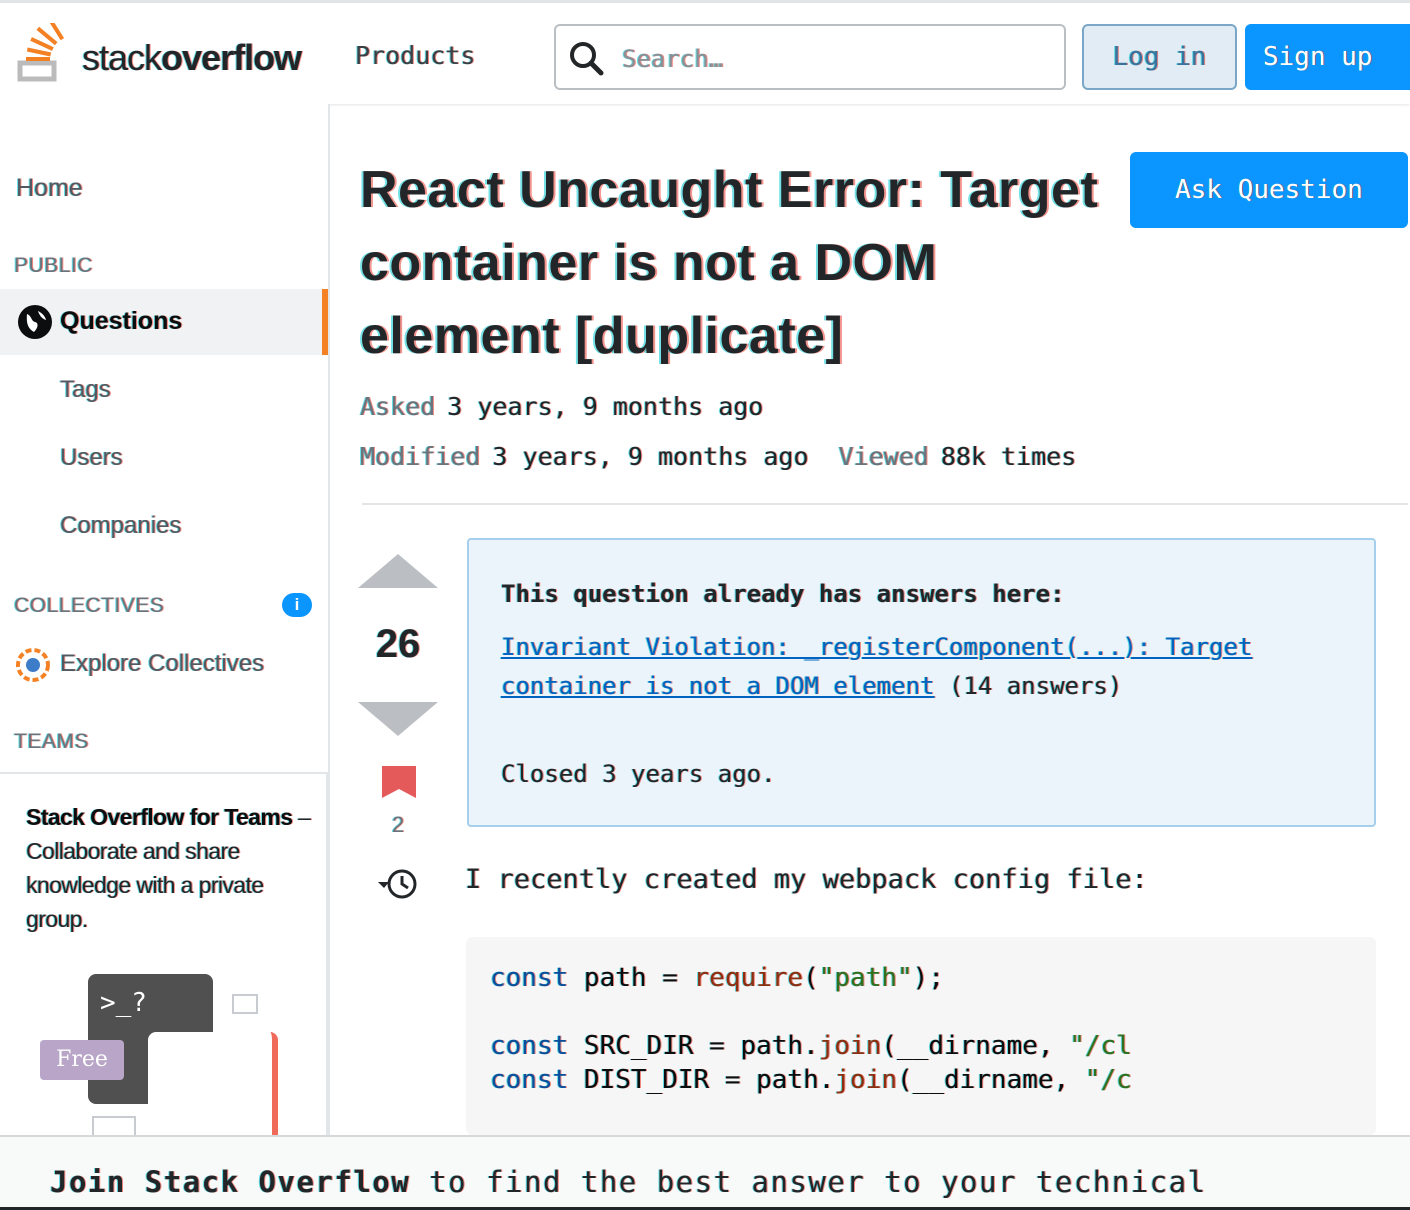 The width and height of the screenshot is (1410, 1210). What do you see at coordinates (415, 55) in the screenshot?
I see `products-menu: Products` at bounding box center [415, 55].